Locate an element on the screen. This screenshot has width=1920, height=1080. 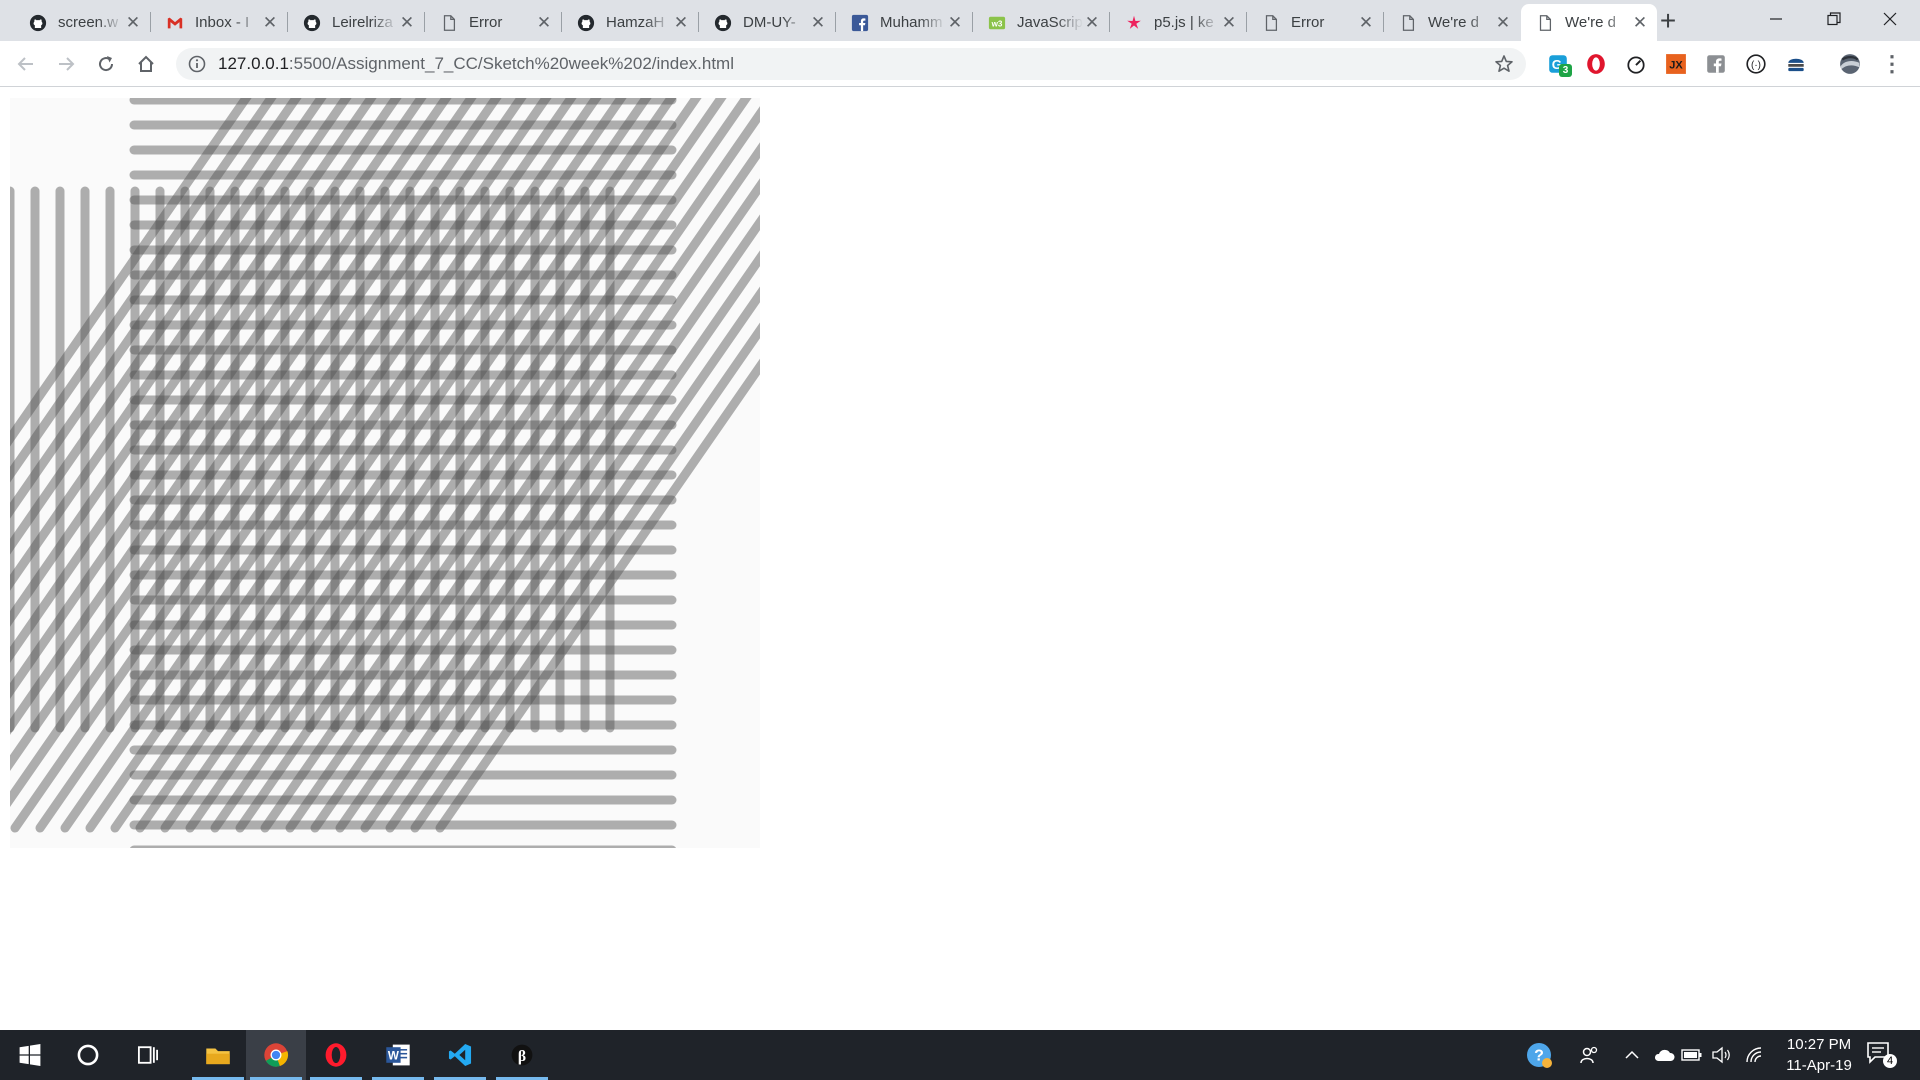
close-icon is located at coordinates (1890, 19).